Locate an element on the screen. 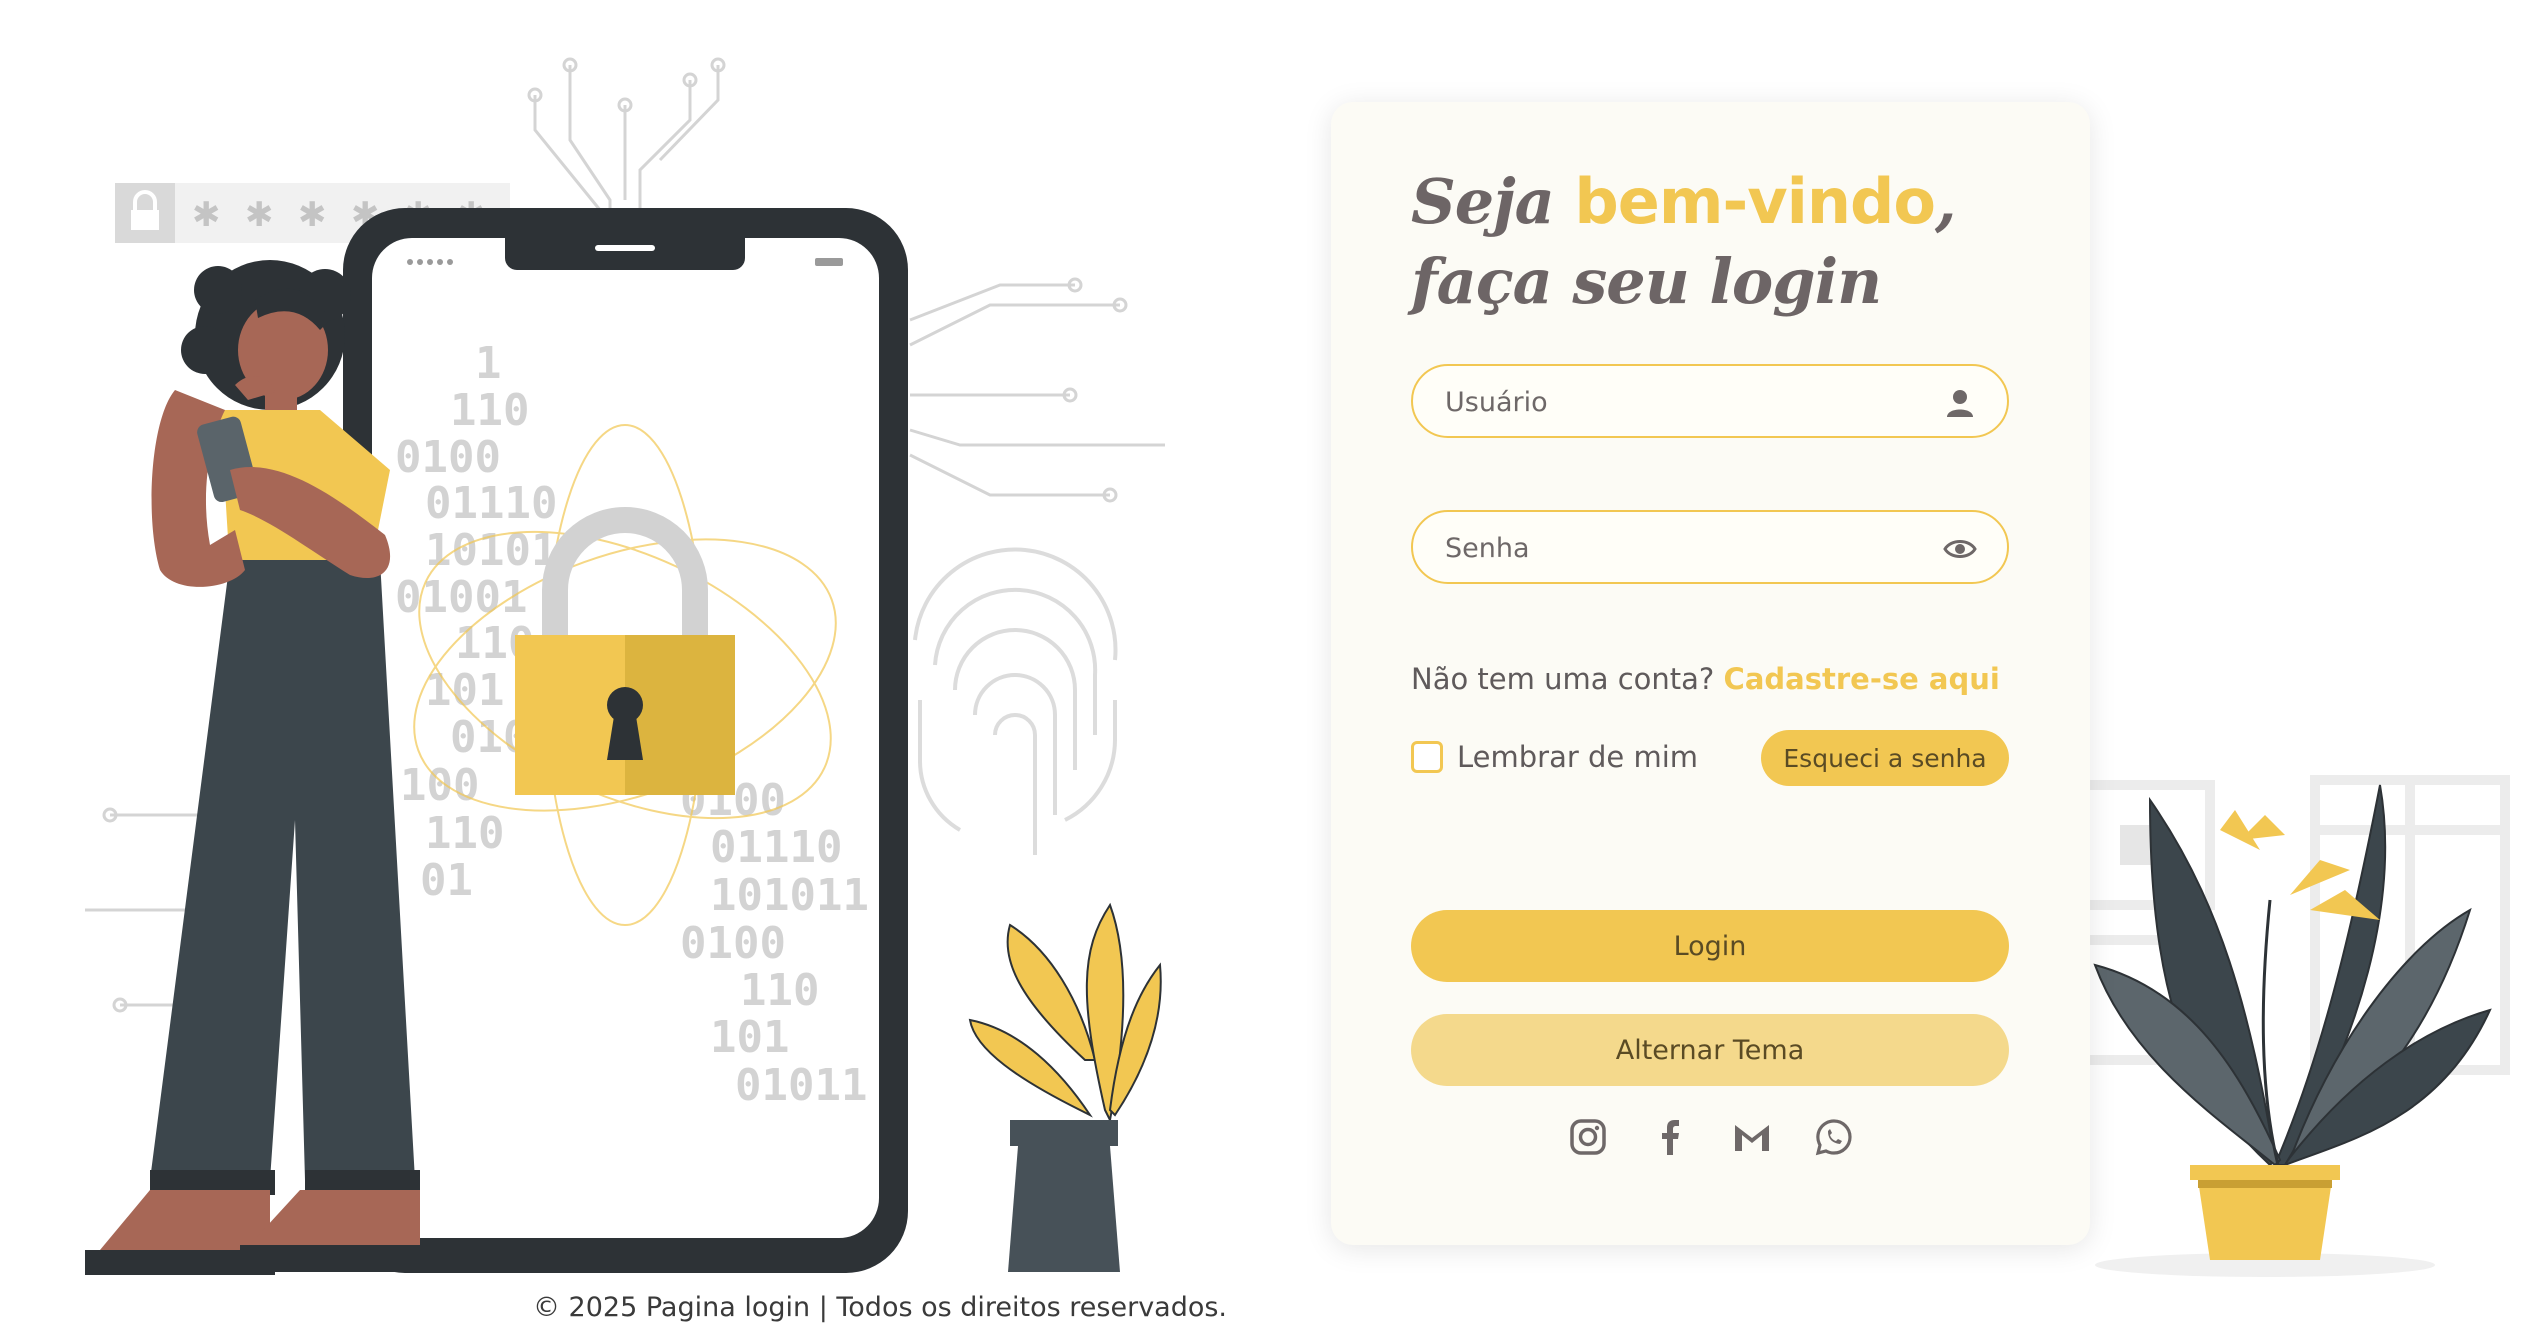 This screenshot has width=2526, height=1342. whatsapp-icon is located at coordinates (1834, 1137).